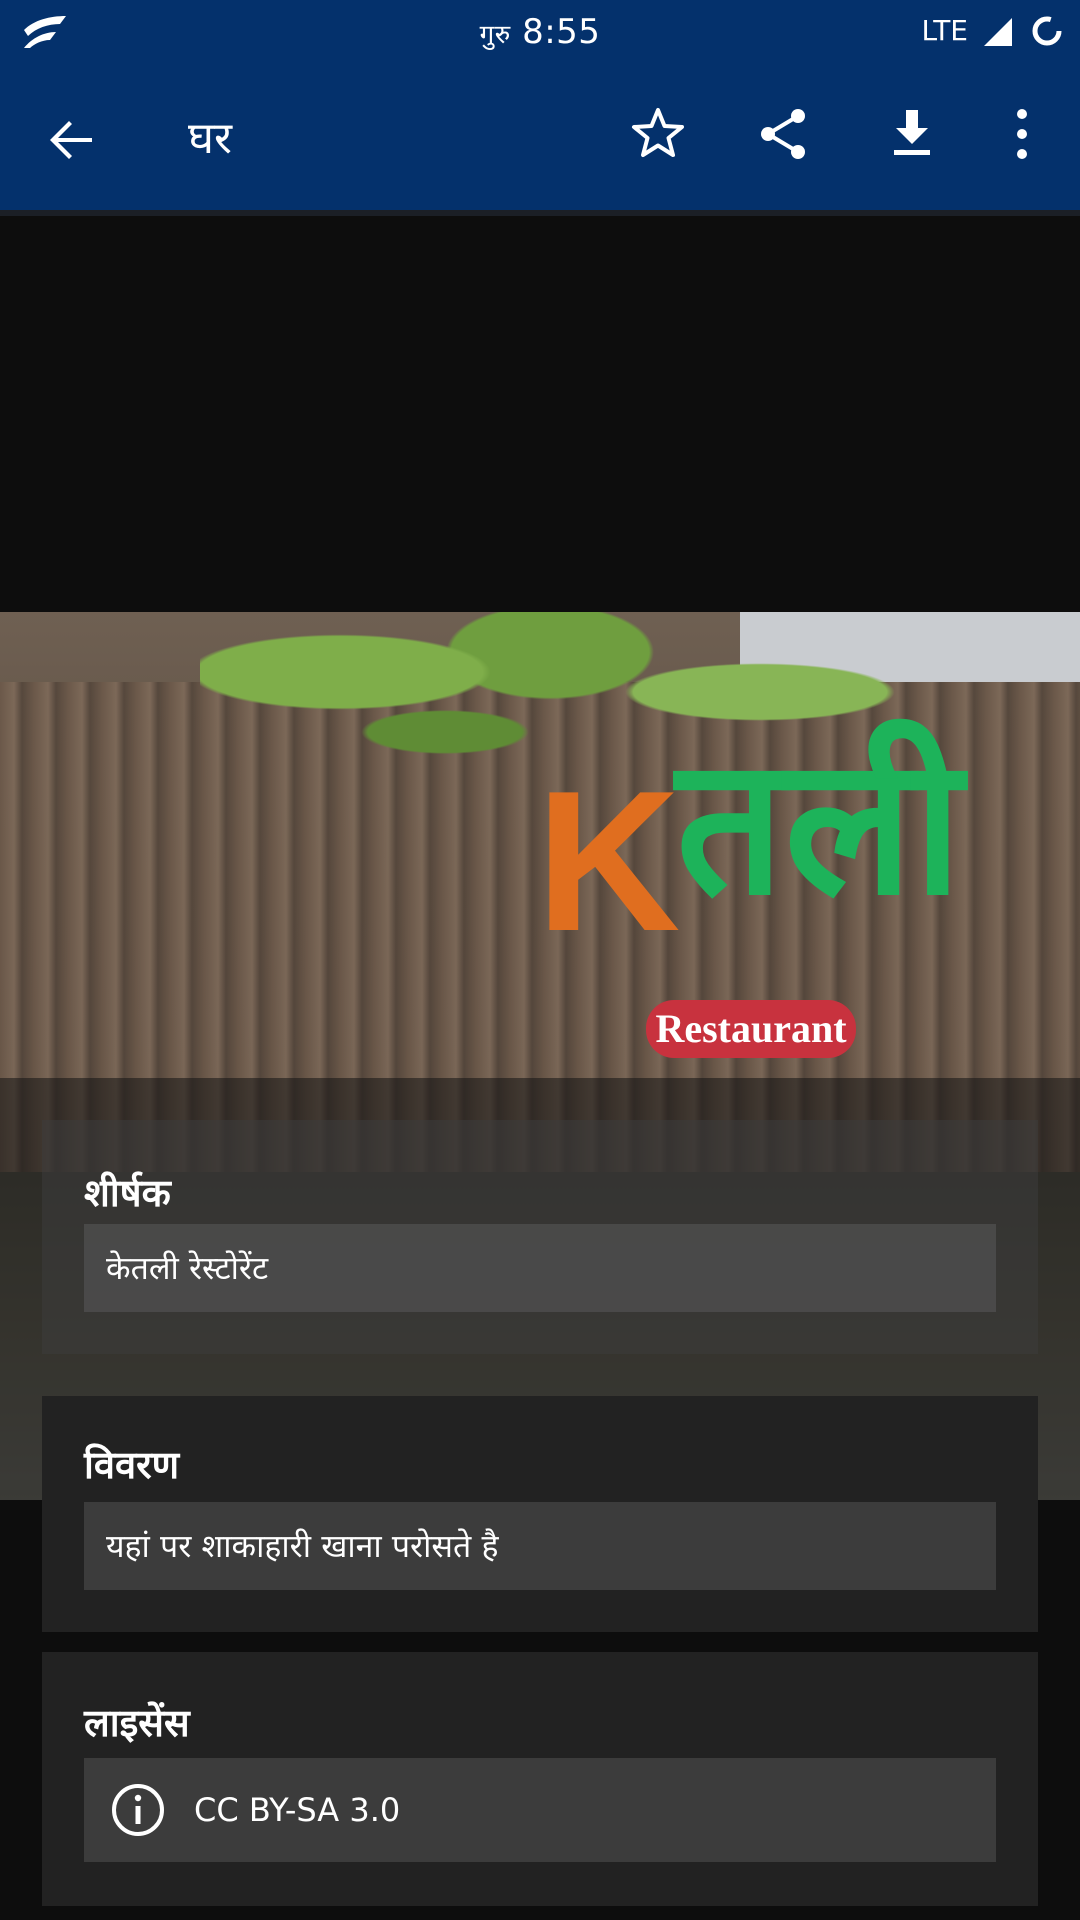 The image size is (1080, 1920). What do you see at coordinates (784, 134) in the screenshot?
I see `share-icon` at bounding box center [784, 134].